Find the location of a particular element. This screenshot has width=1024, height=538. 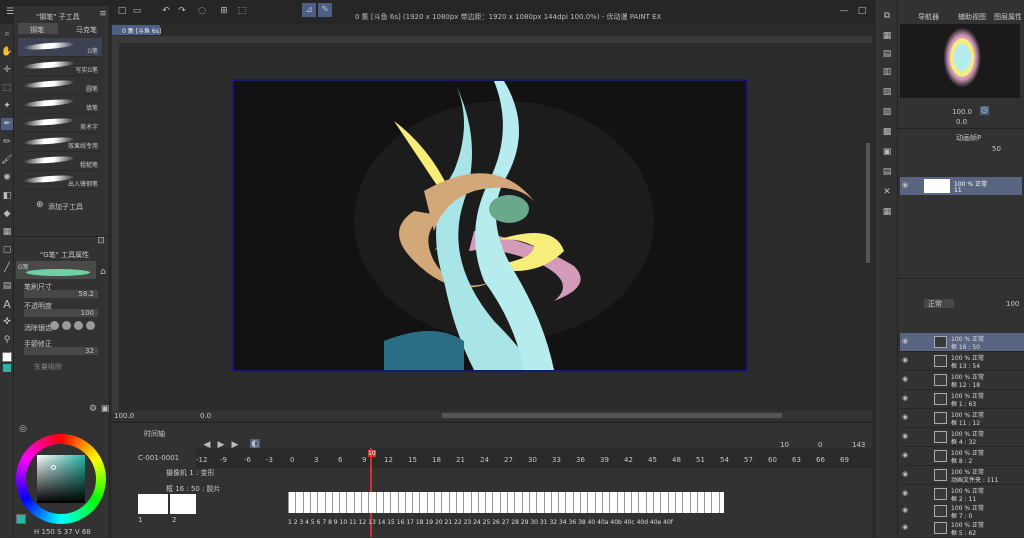

anim-cel-layer: ◉ 100 % 正常 11 is located at coordinates (961, 186).